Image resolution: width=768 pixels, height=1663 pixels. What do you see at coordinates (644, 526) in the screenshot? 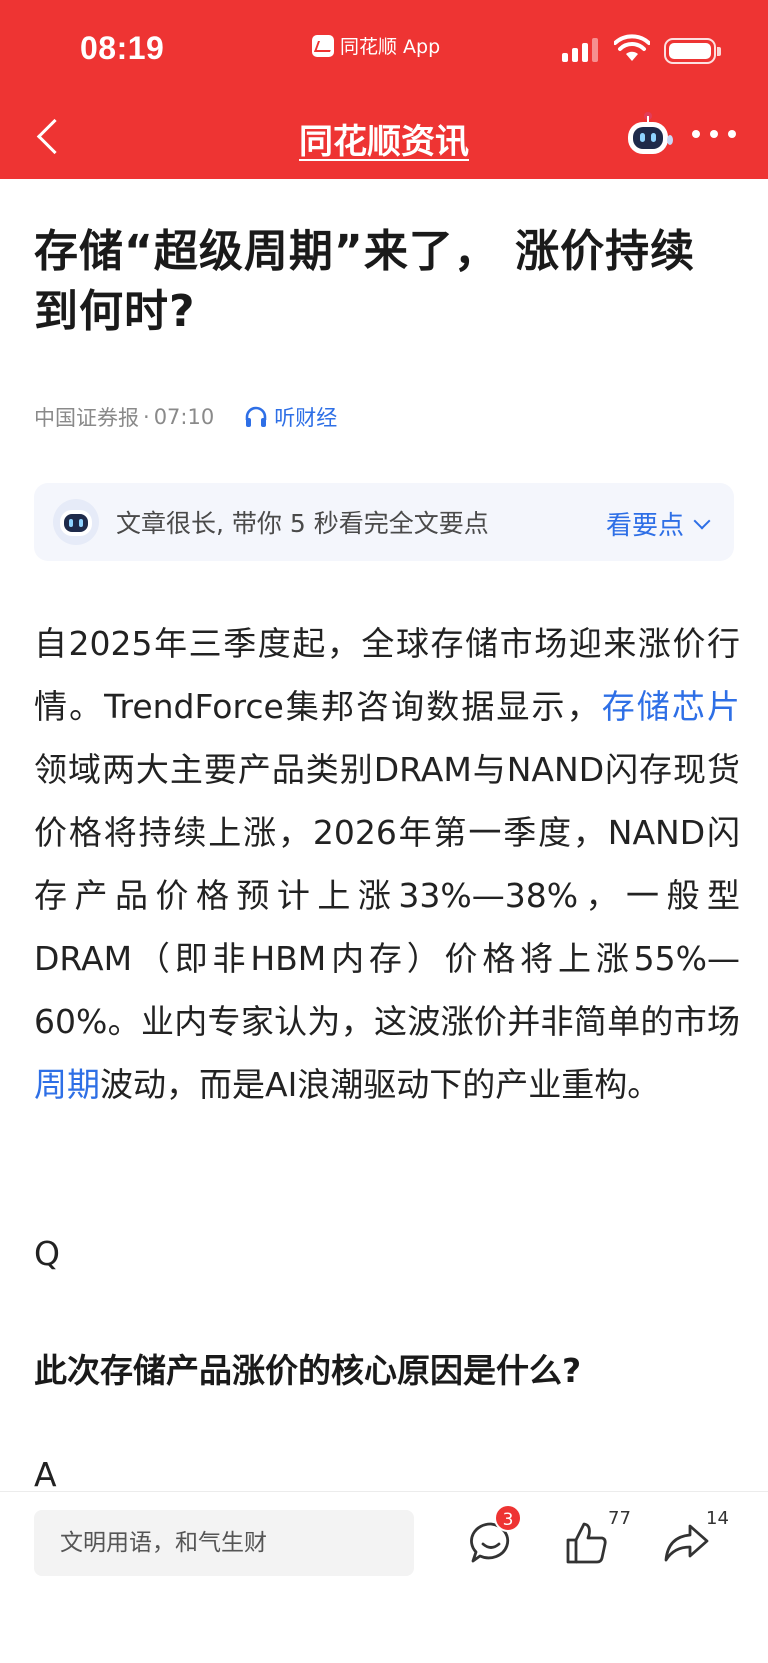
I see `view-key-points-label: 看要点` at bounding box center [644, 526].